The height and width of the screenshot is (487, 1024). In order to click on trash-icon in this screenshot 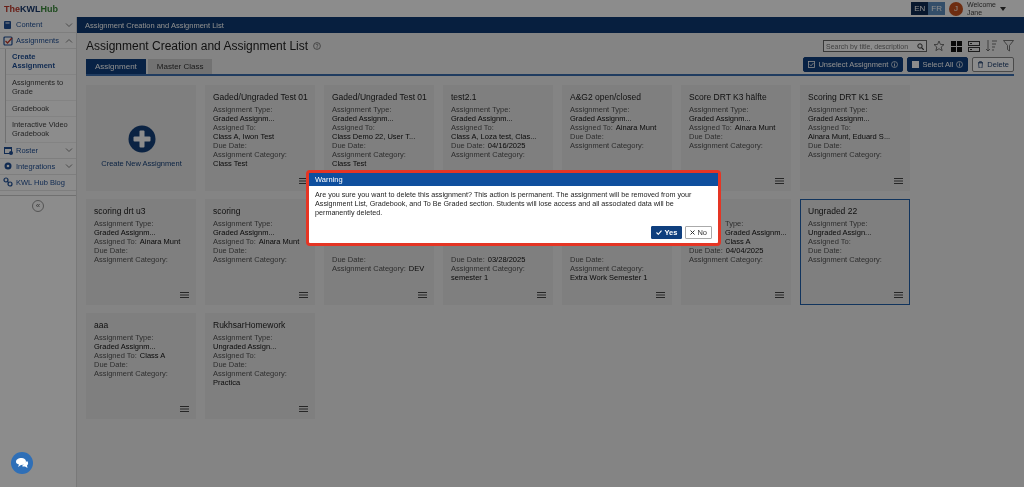, I will do `click(981, 64)`.